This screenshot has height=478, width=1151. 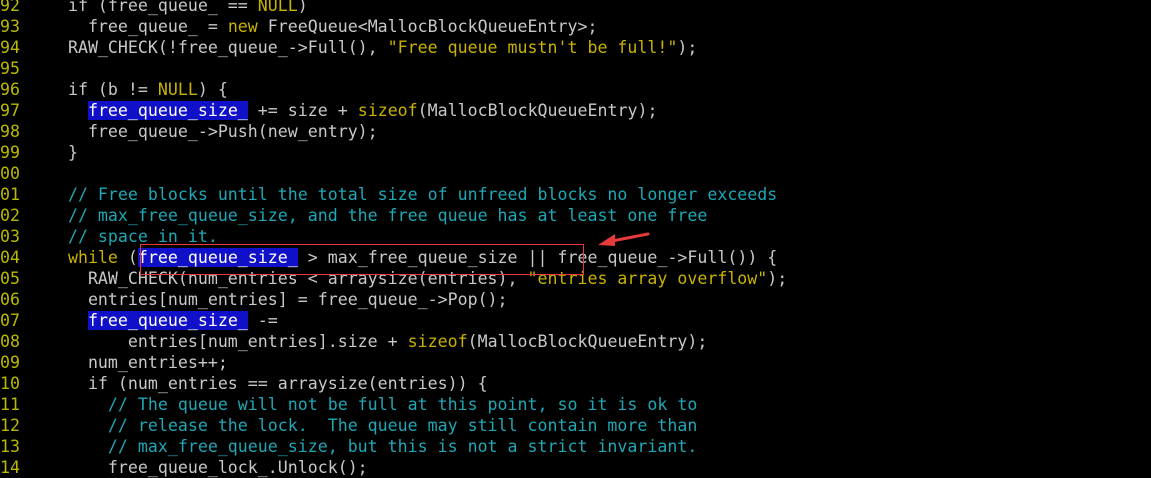 I want to click on code-content: free_queue_size_ -=, so click(x=153, y=320).